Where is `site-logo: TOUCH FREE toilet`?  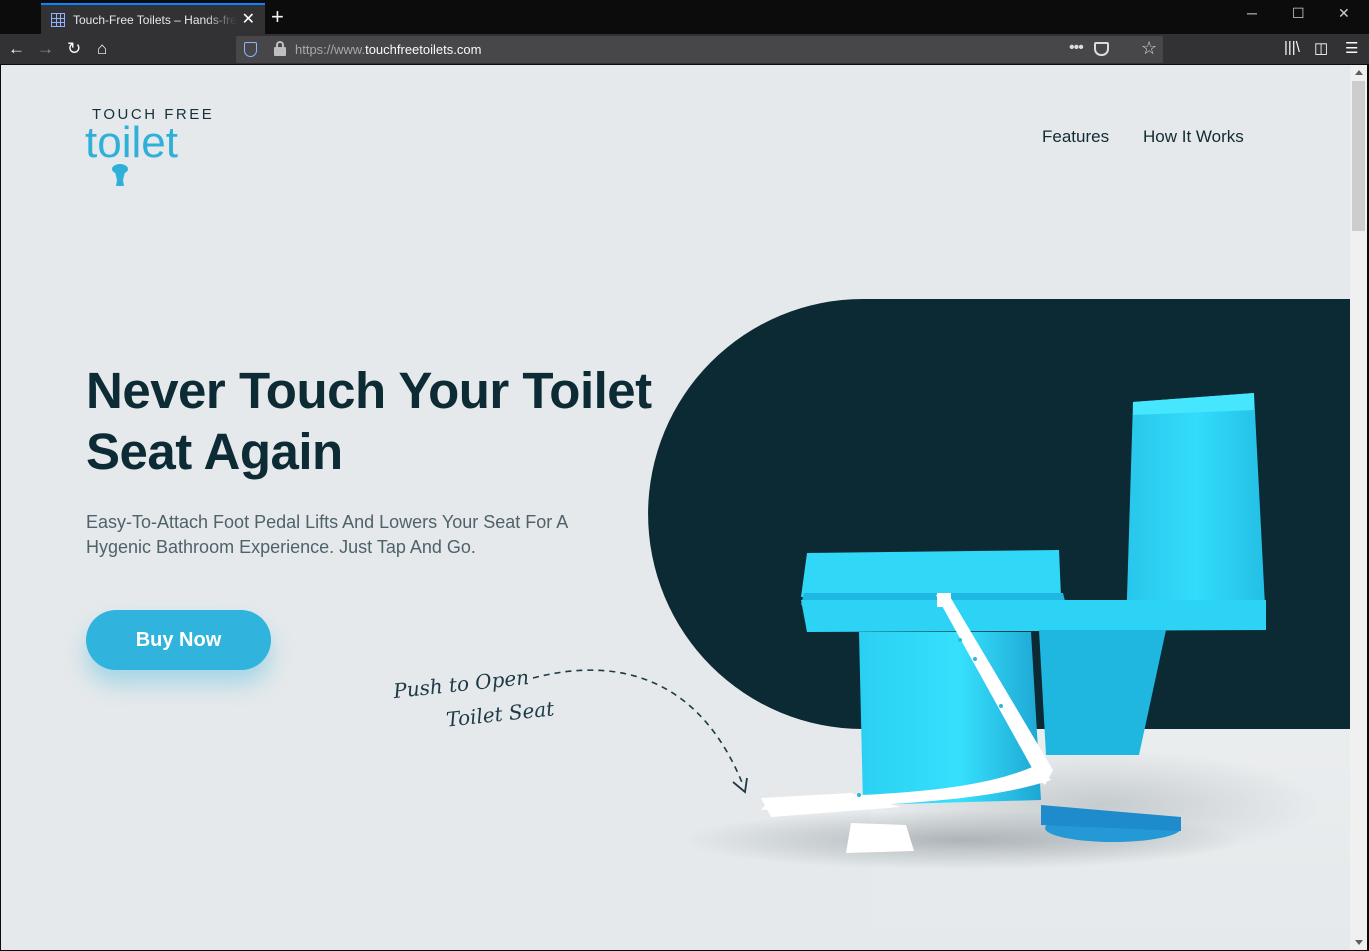
site-logo: TOUCH FREE toilet is located at coordinates (150, 148).